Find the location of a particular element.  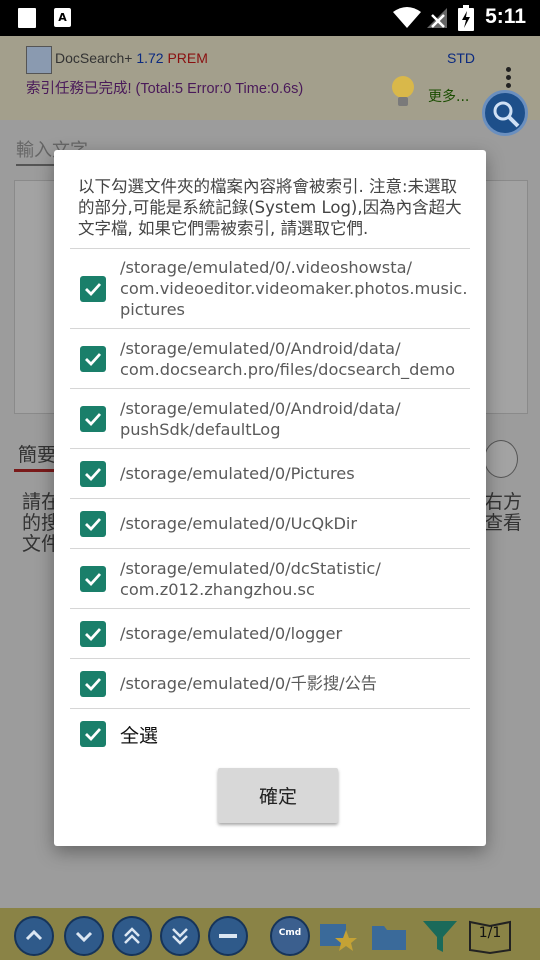

minus-icon is located at coordinates (228, 936).